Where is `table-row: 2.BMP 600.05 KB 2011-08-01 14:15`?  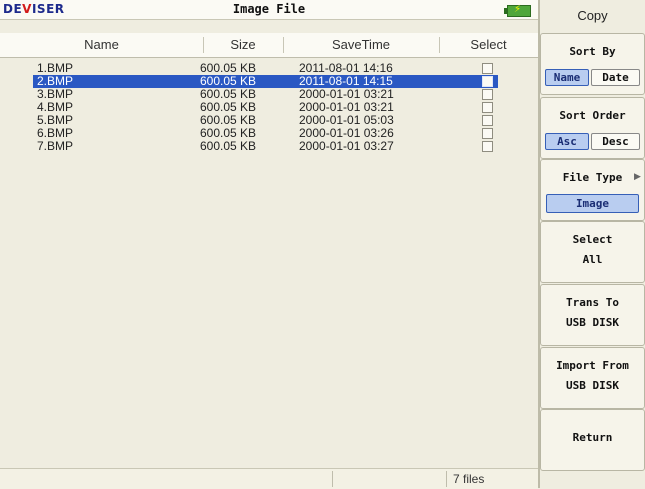 table-row: 2.BMP 600.05 KB 2011-08-01 14:15 is located at coordinates (265, 81).